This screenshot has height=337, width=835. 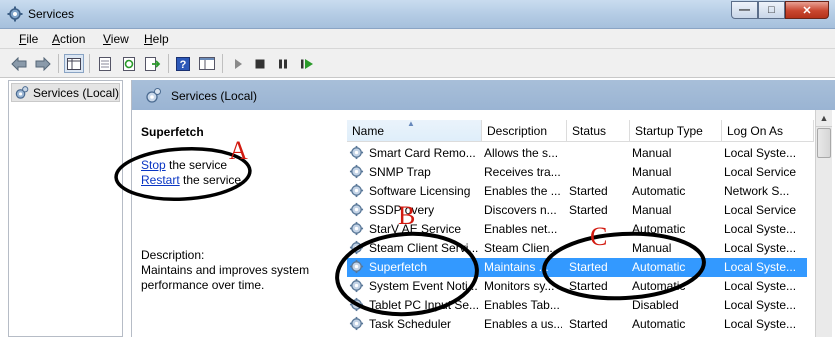 I want to click on refresh-button, so click(x=129, y=63).